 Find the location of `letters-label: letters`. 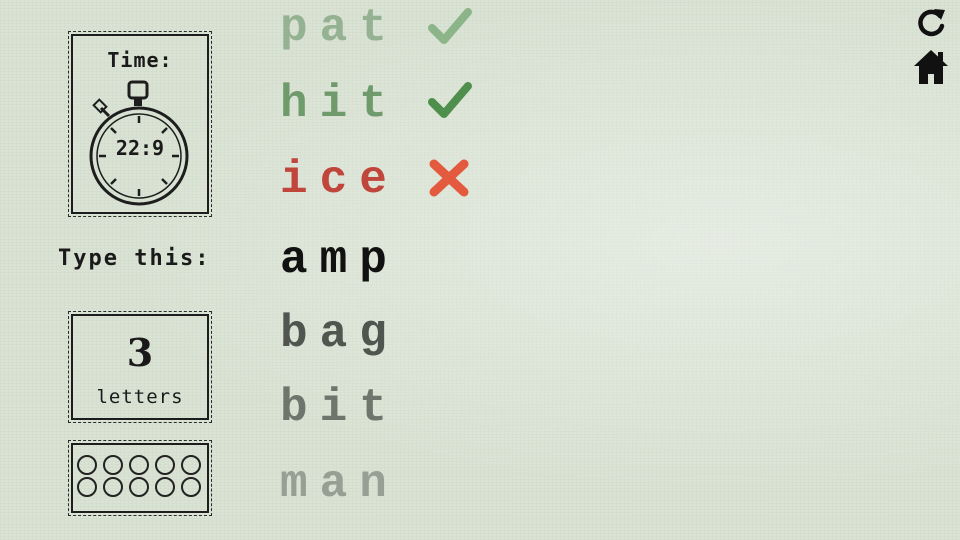

letters-label: letters is located at coordinates (140, 397).